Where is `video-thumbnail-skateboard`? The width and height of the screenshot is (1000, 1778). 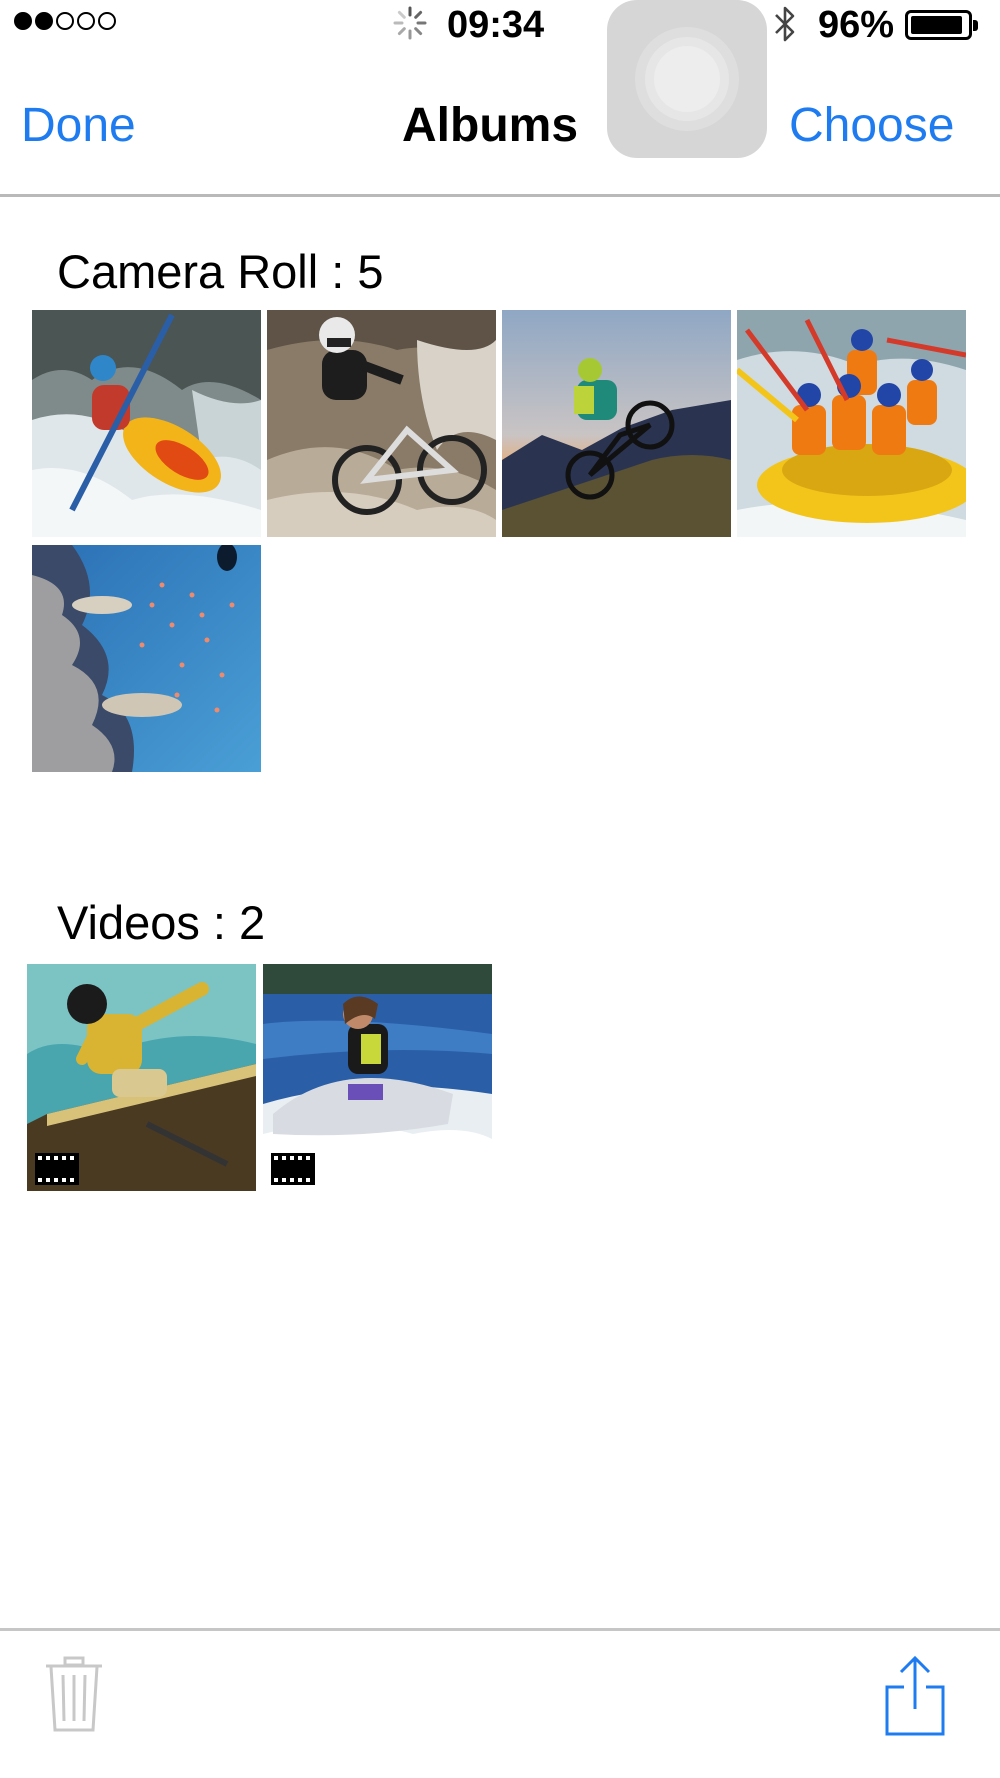 video-thumbnail-skateboard is located at coordinates (141, 1077).